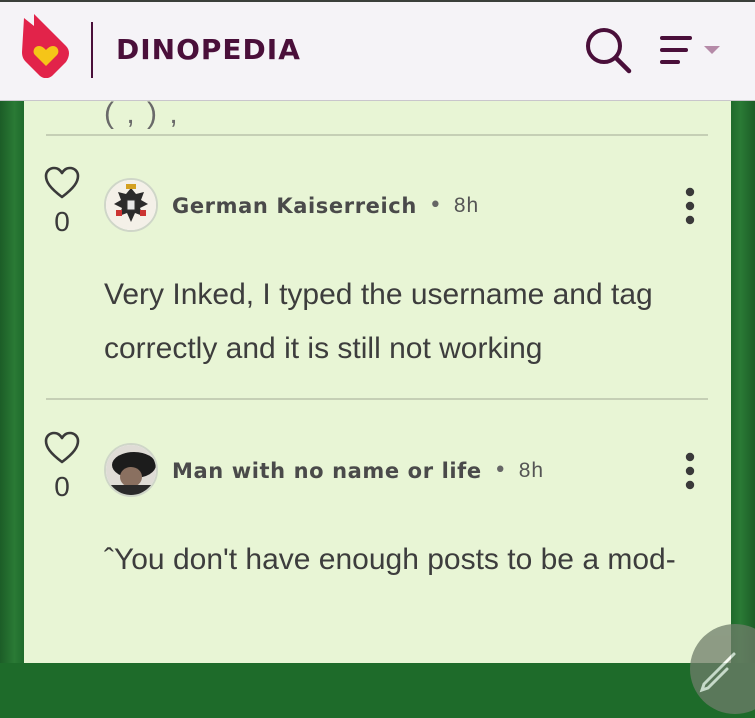 This screenshot has width=755, height=718. Describe the element at coordinates (294, 206) in the screenshot. I see `username: German Kaiserreich` at that location.